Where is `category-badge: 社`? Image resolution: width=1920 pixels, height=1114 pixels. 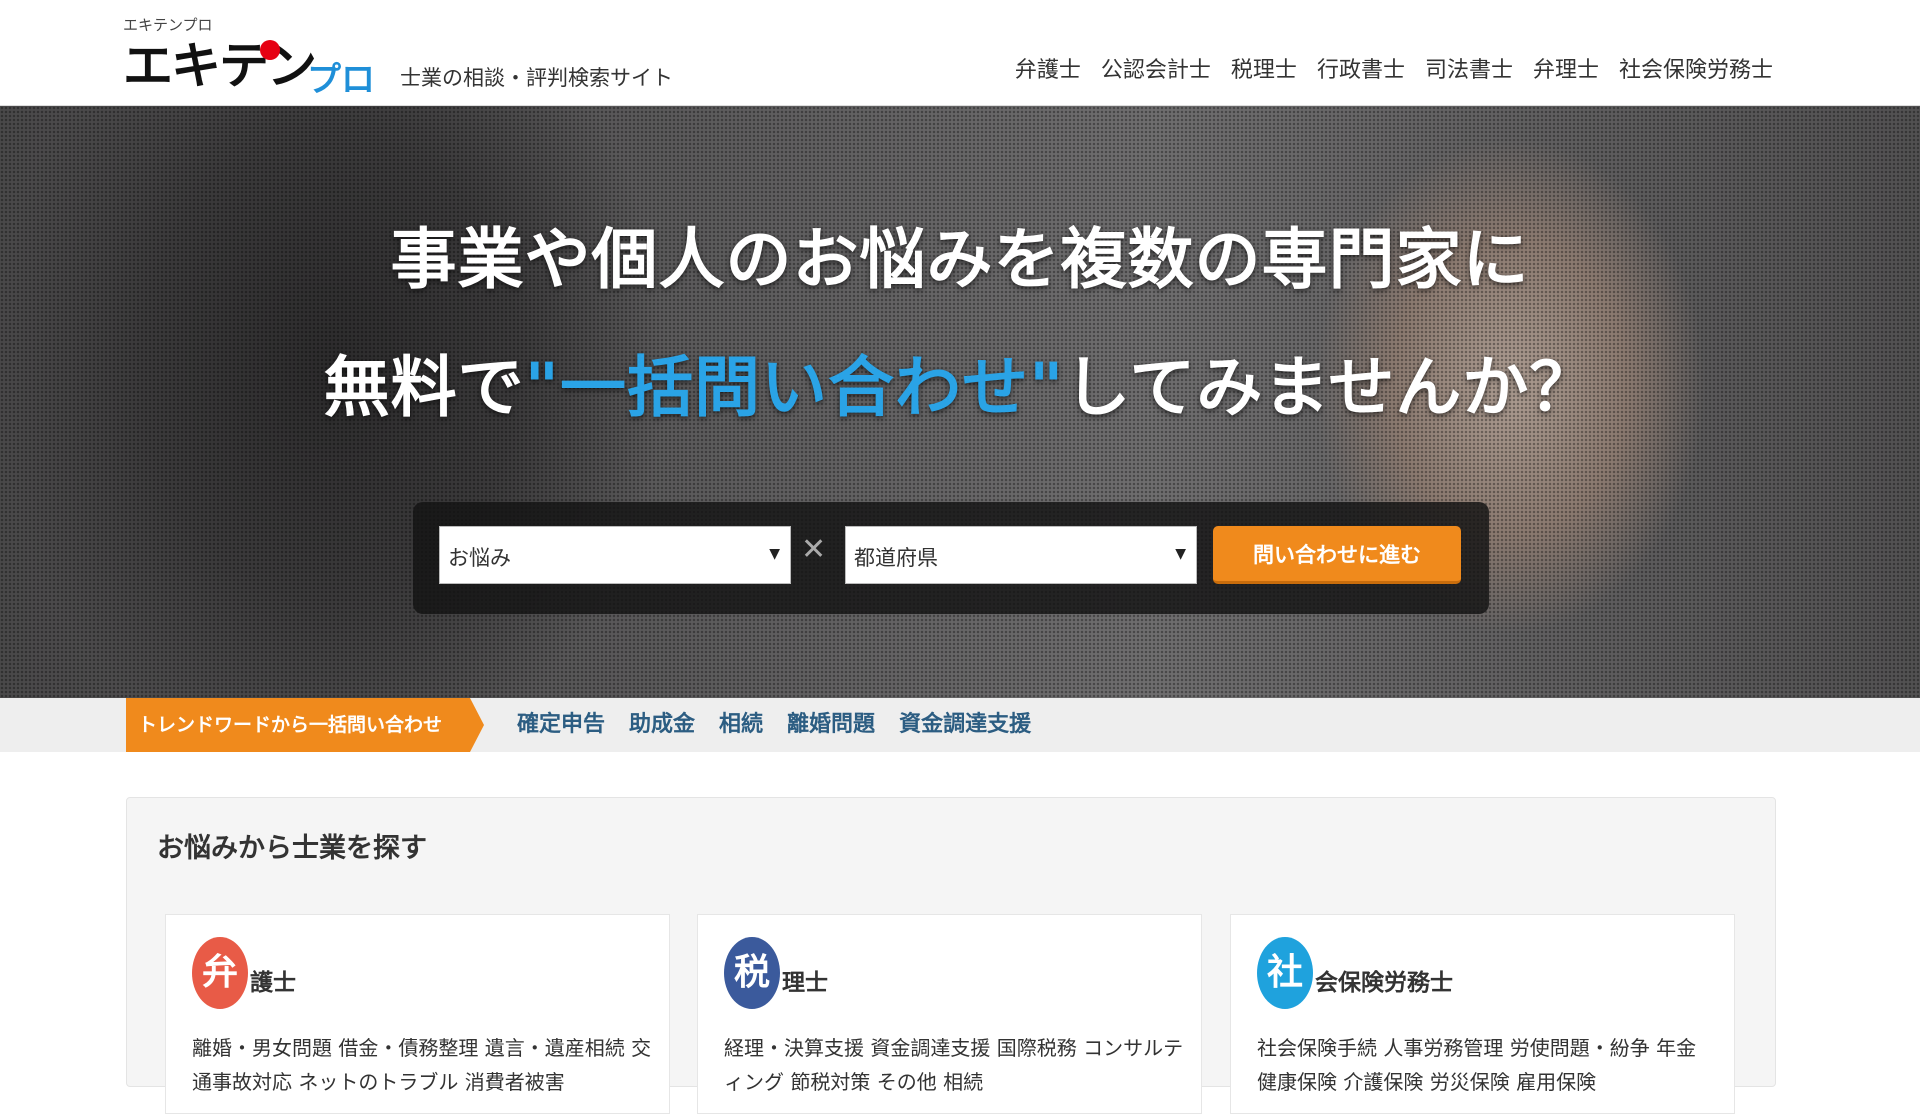 category-badge: 社 is located at coordinates (1285, 973).